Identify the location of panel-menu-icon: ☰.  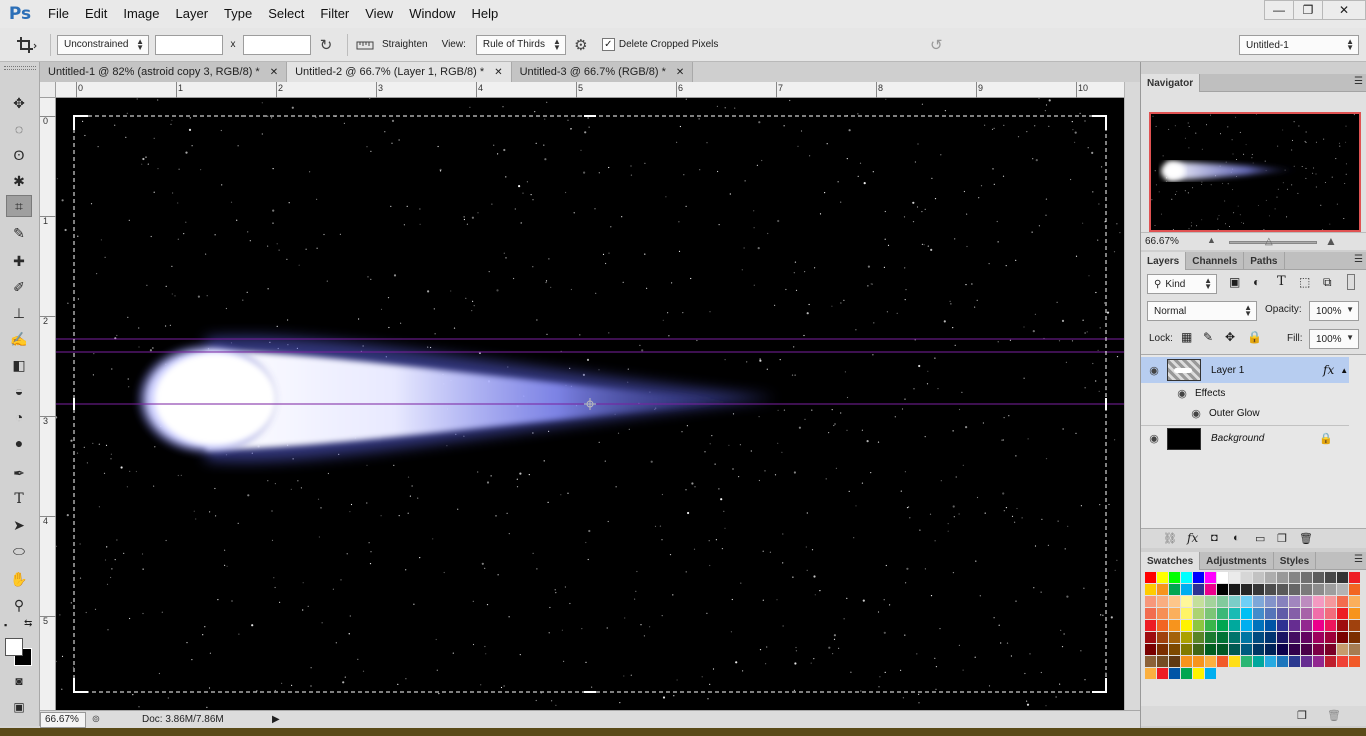
(1358, 81).